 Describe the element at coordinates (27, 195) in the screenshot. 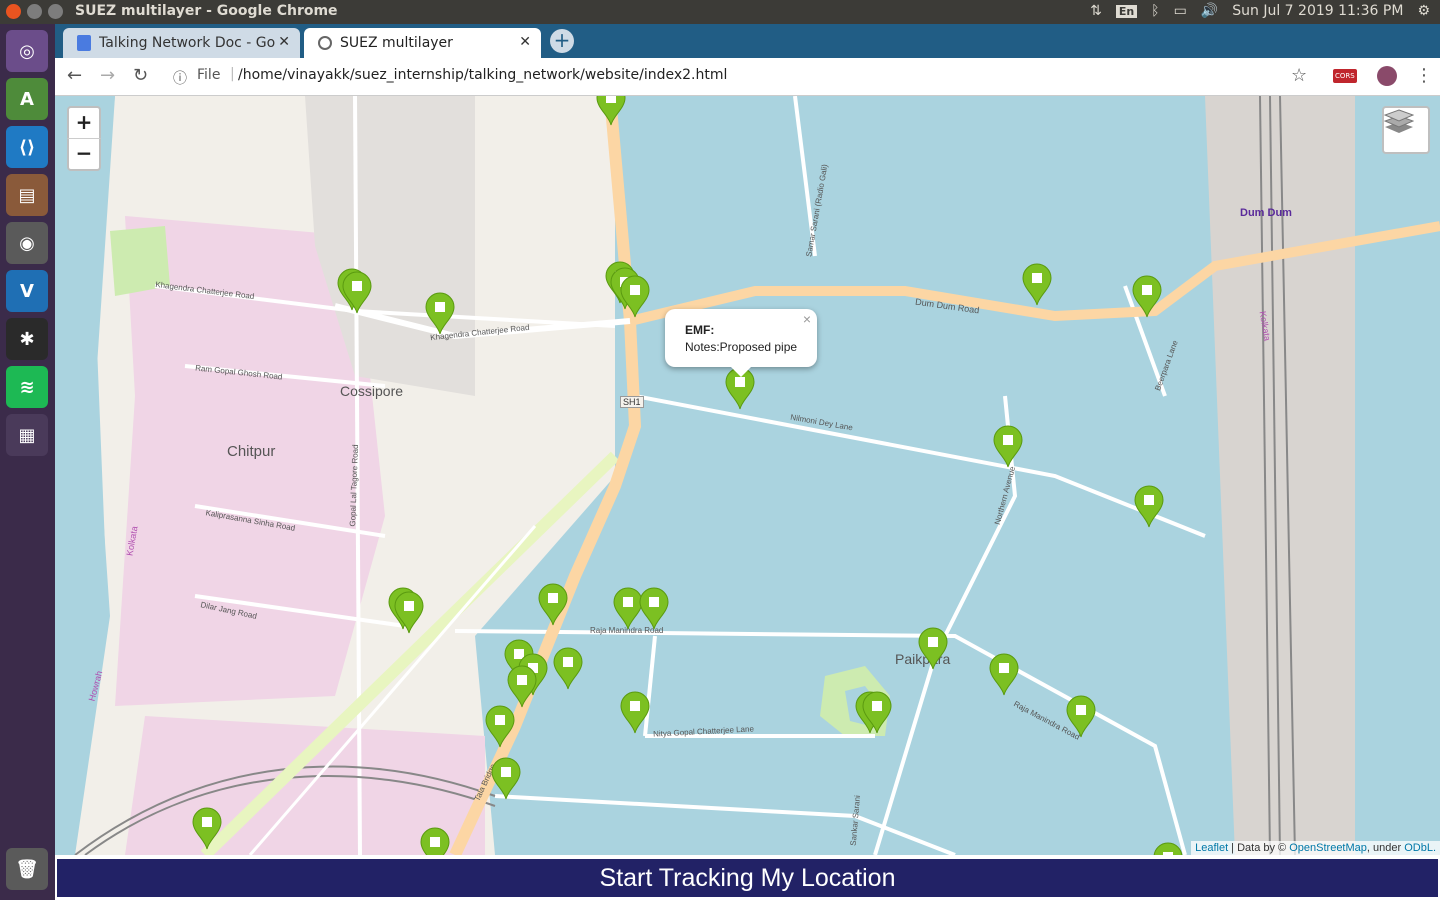

I see `files-icon: ▤` at that location.